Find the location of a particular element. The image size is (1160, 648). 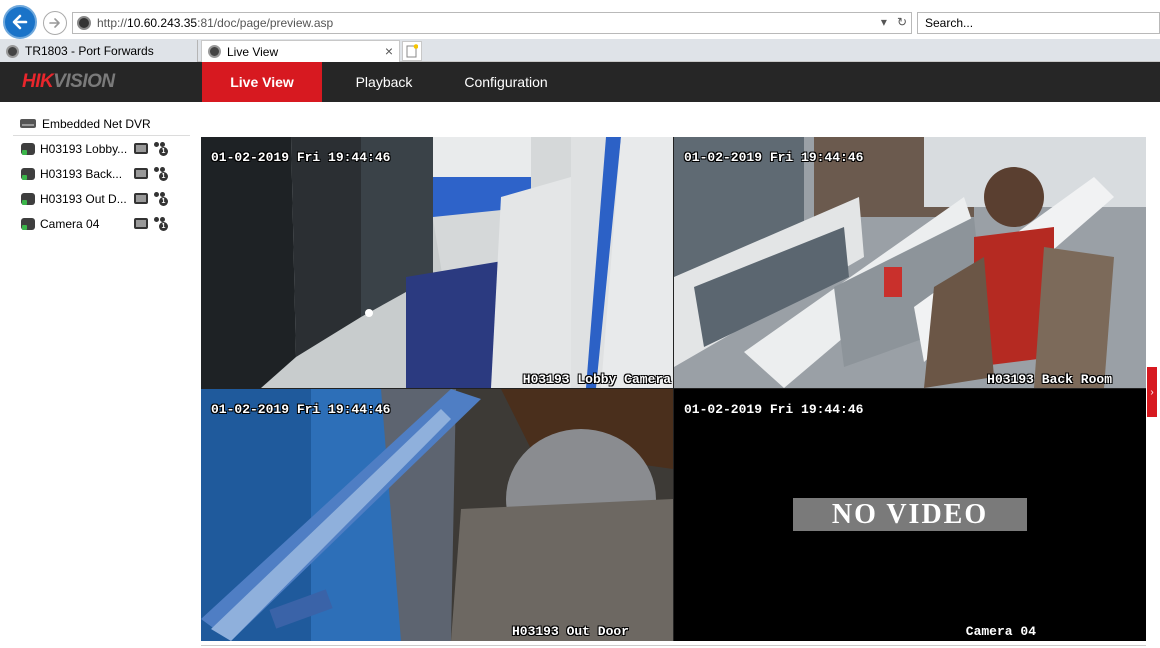

tile-camera-name: H03193 Out Door is located at coordinates (570, 631).